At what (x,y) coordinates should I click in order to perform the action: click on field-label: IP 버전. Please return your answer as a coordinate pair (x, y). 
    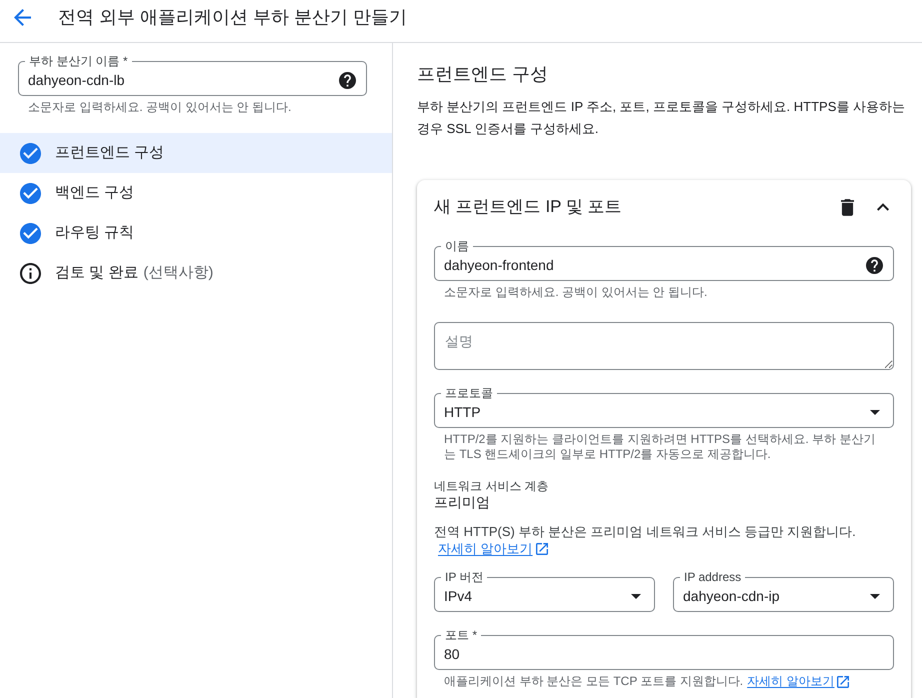
    Looking at the image, I should click on (464, 577).